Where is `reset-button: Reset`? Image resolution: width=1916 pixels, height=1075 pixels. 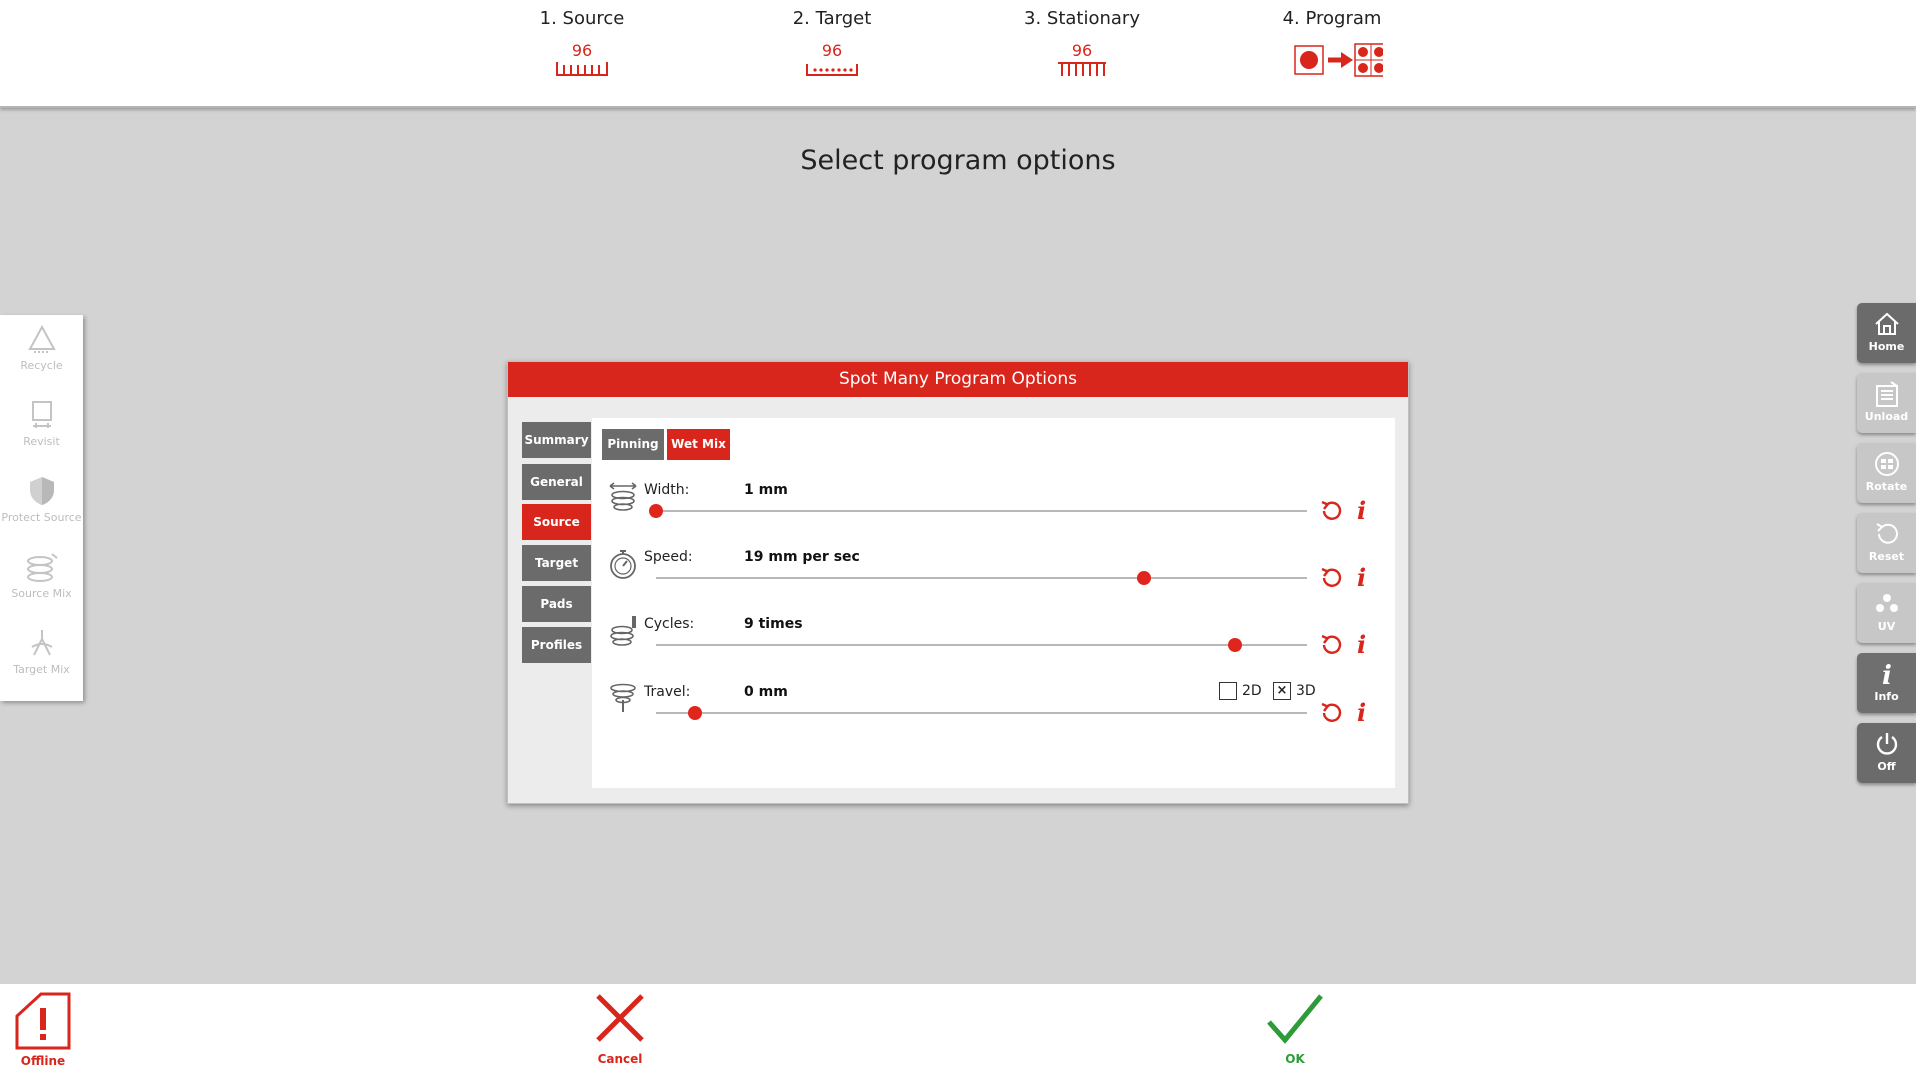 reset-button: Reset is located at coordinates (1886, 543).